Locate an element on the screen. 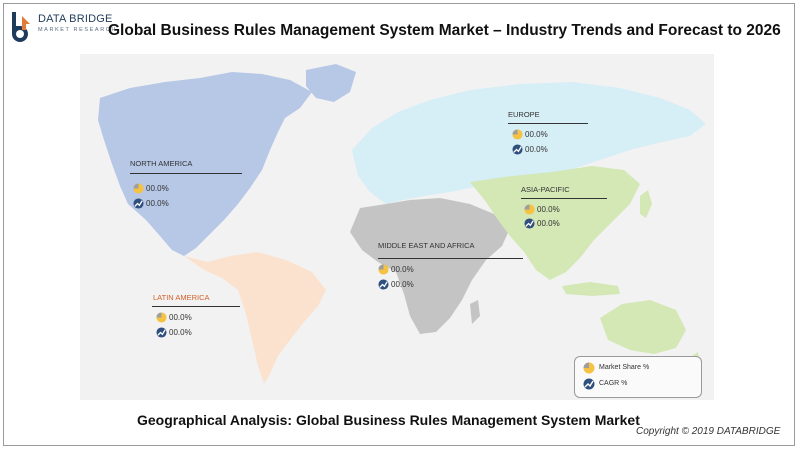 The width and height of the screenshot is (800, 450). copyright-text: Copyright © 2019 DATABRIDGE is located at coordinates (708, 431).